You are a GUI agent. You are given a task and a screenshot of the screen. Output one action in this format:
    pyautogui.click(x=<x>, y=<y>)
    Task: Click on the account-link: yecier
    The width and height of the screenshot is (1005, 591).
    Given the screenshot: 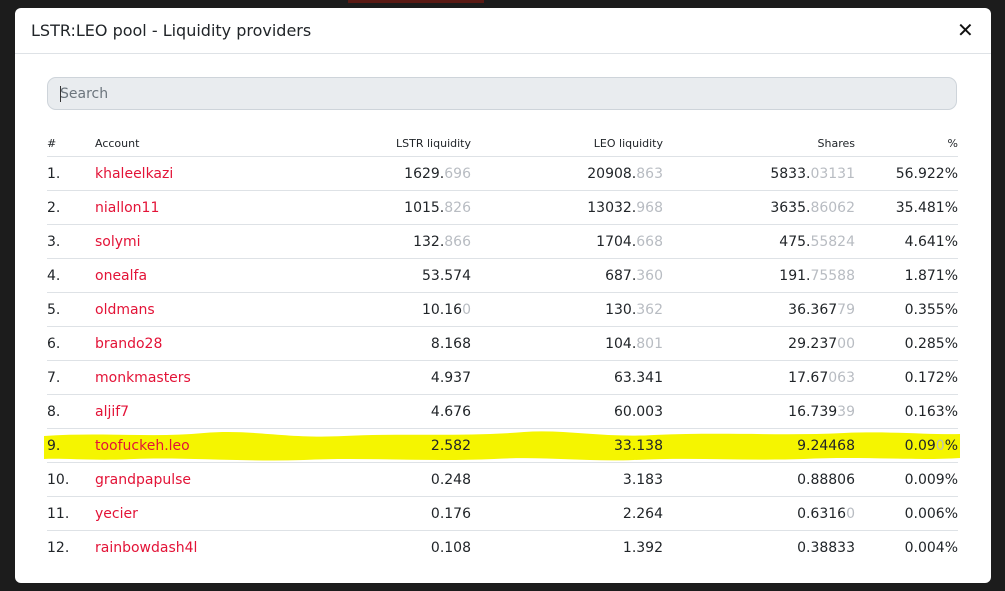 What is the action you would take?
    pyautogui.click(x=116, y=514)
    